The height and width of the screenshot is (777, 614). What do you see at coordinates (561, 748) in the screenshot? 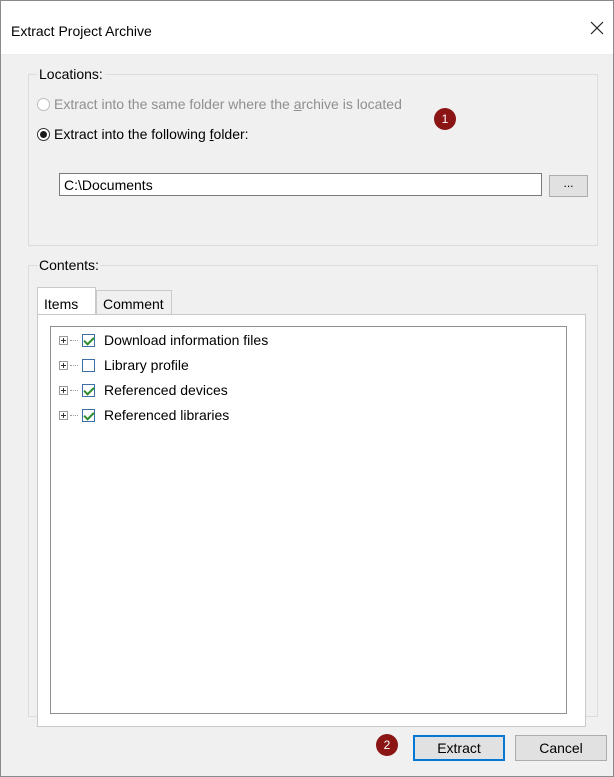
I see `cancel-button: Cancel` at bounding box center [561, 748].